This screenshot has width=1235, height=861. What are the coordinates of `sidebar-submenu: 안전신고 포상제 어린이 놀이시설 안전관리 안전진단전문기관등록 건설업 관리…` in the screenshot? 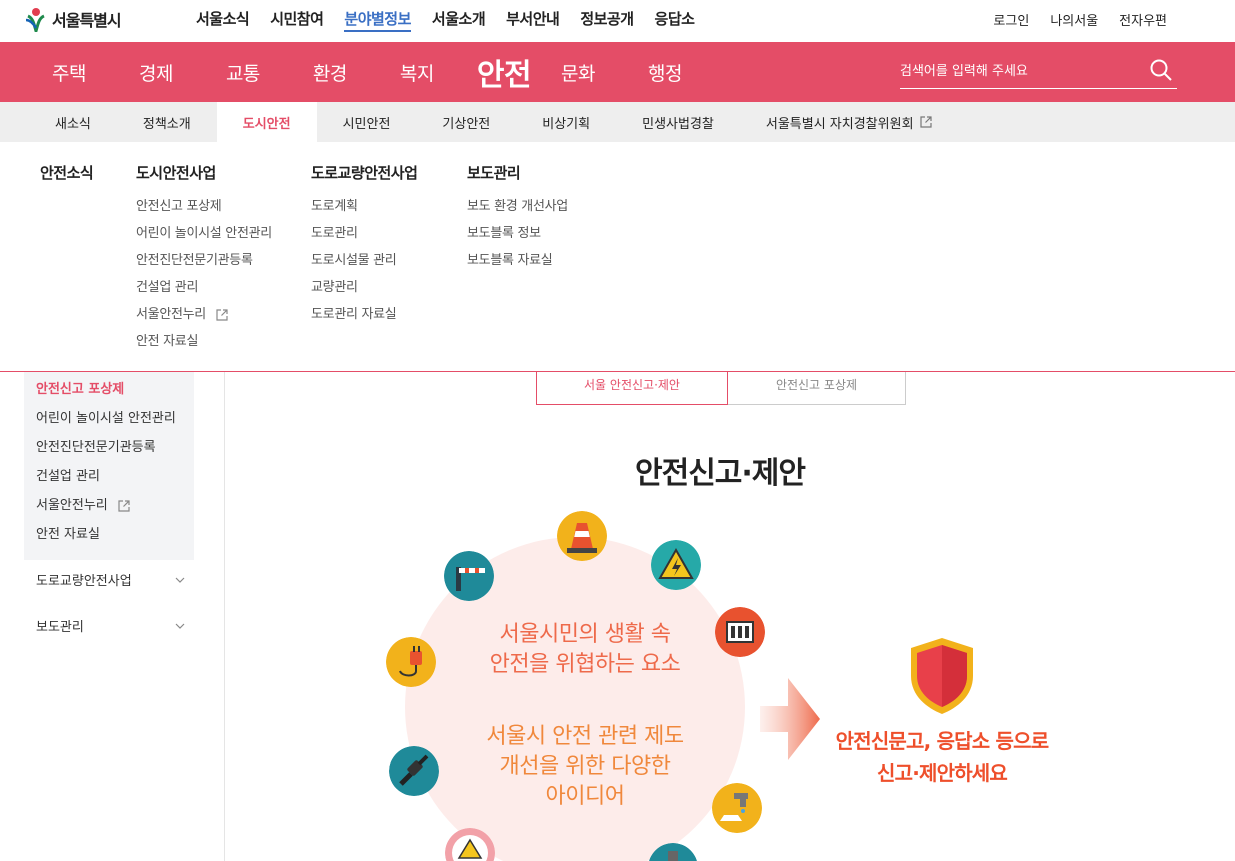 It's located at (109, 466).